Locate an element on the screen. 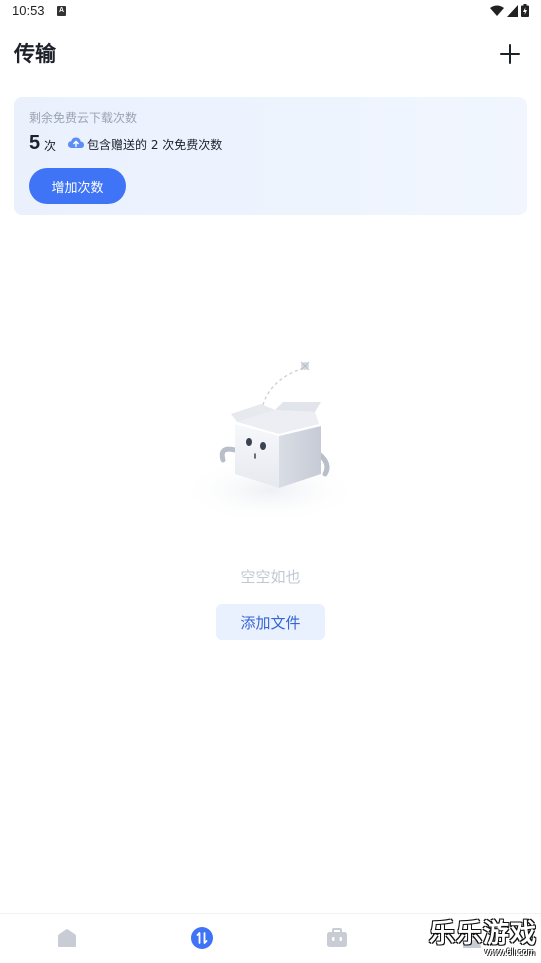 This screenshot has height=963, width=541. wifi-icon is located at coordinates (497, 10).